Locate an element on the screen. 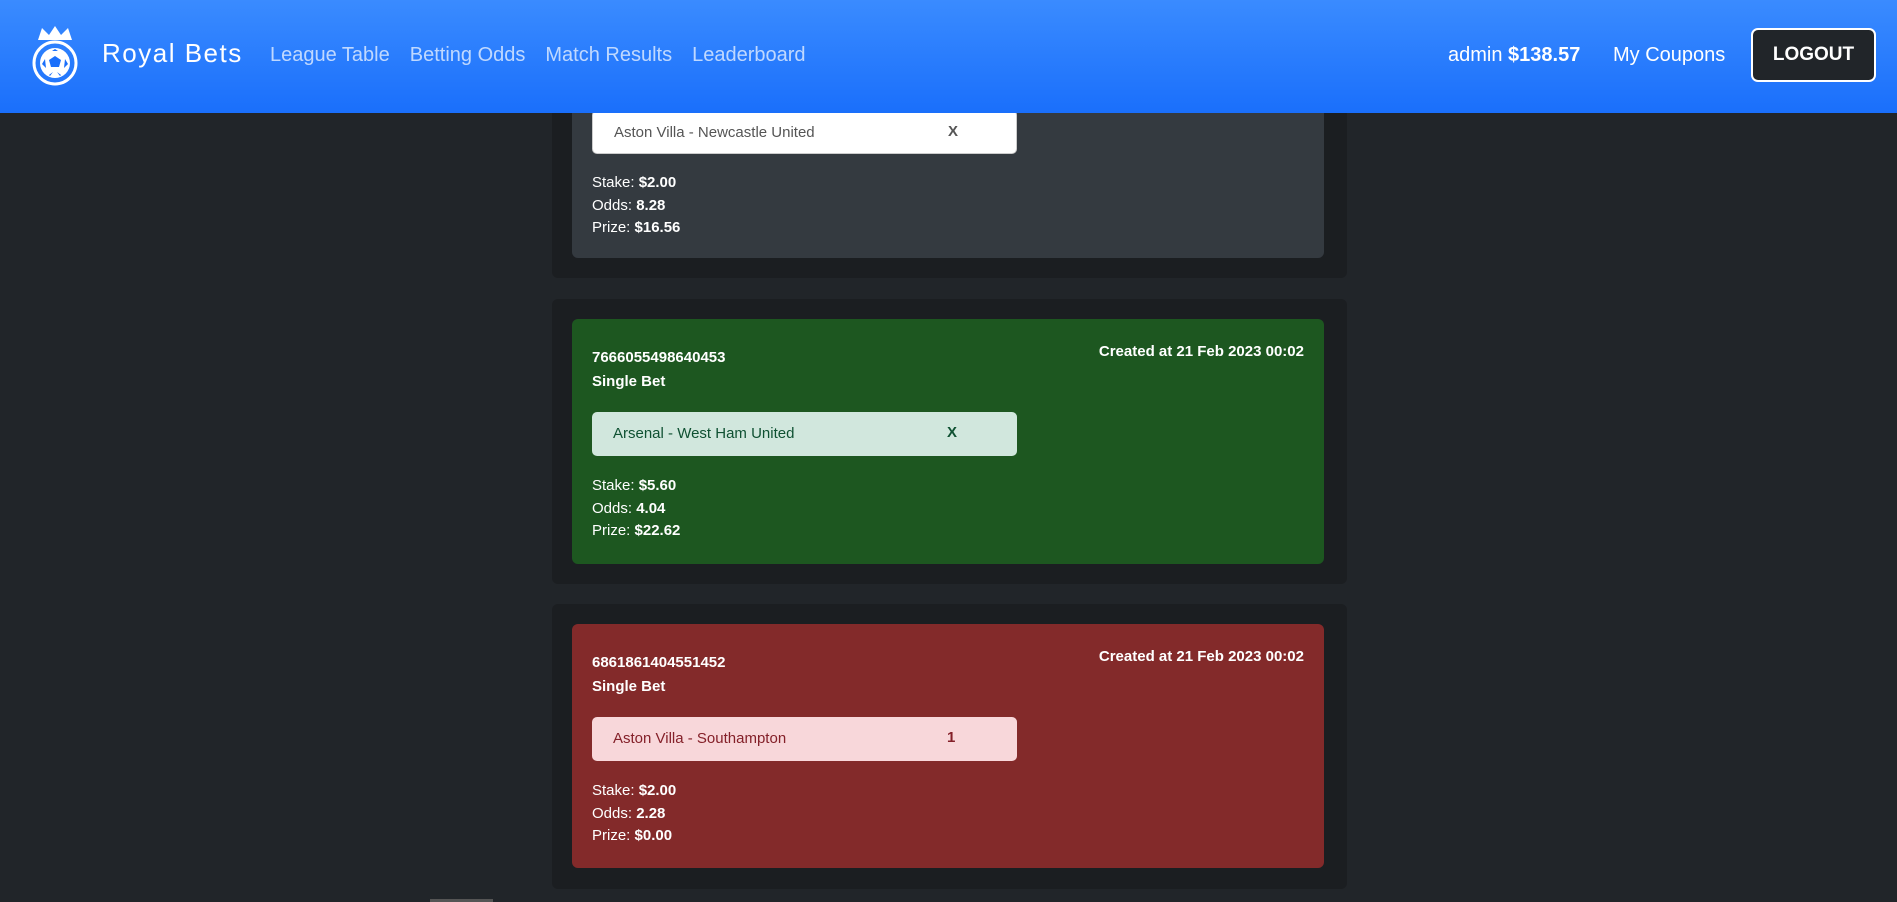 Image resolution: width=1897 pixels, height=902 pixels. coupon-pick: Aston Villa - Southampton 1 is located at coordinates (804, 739).